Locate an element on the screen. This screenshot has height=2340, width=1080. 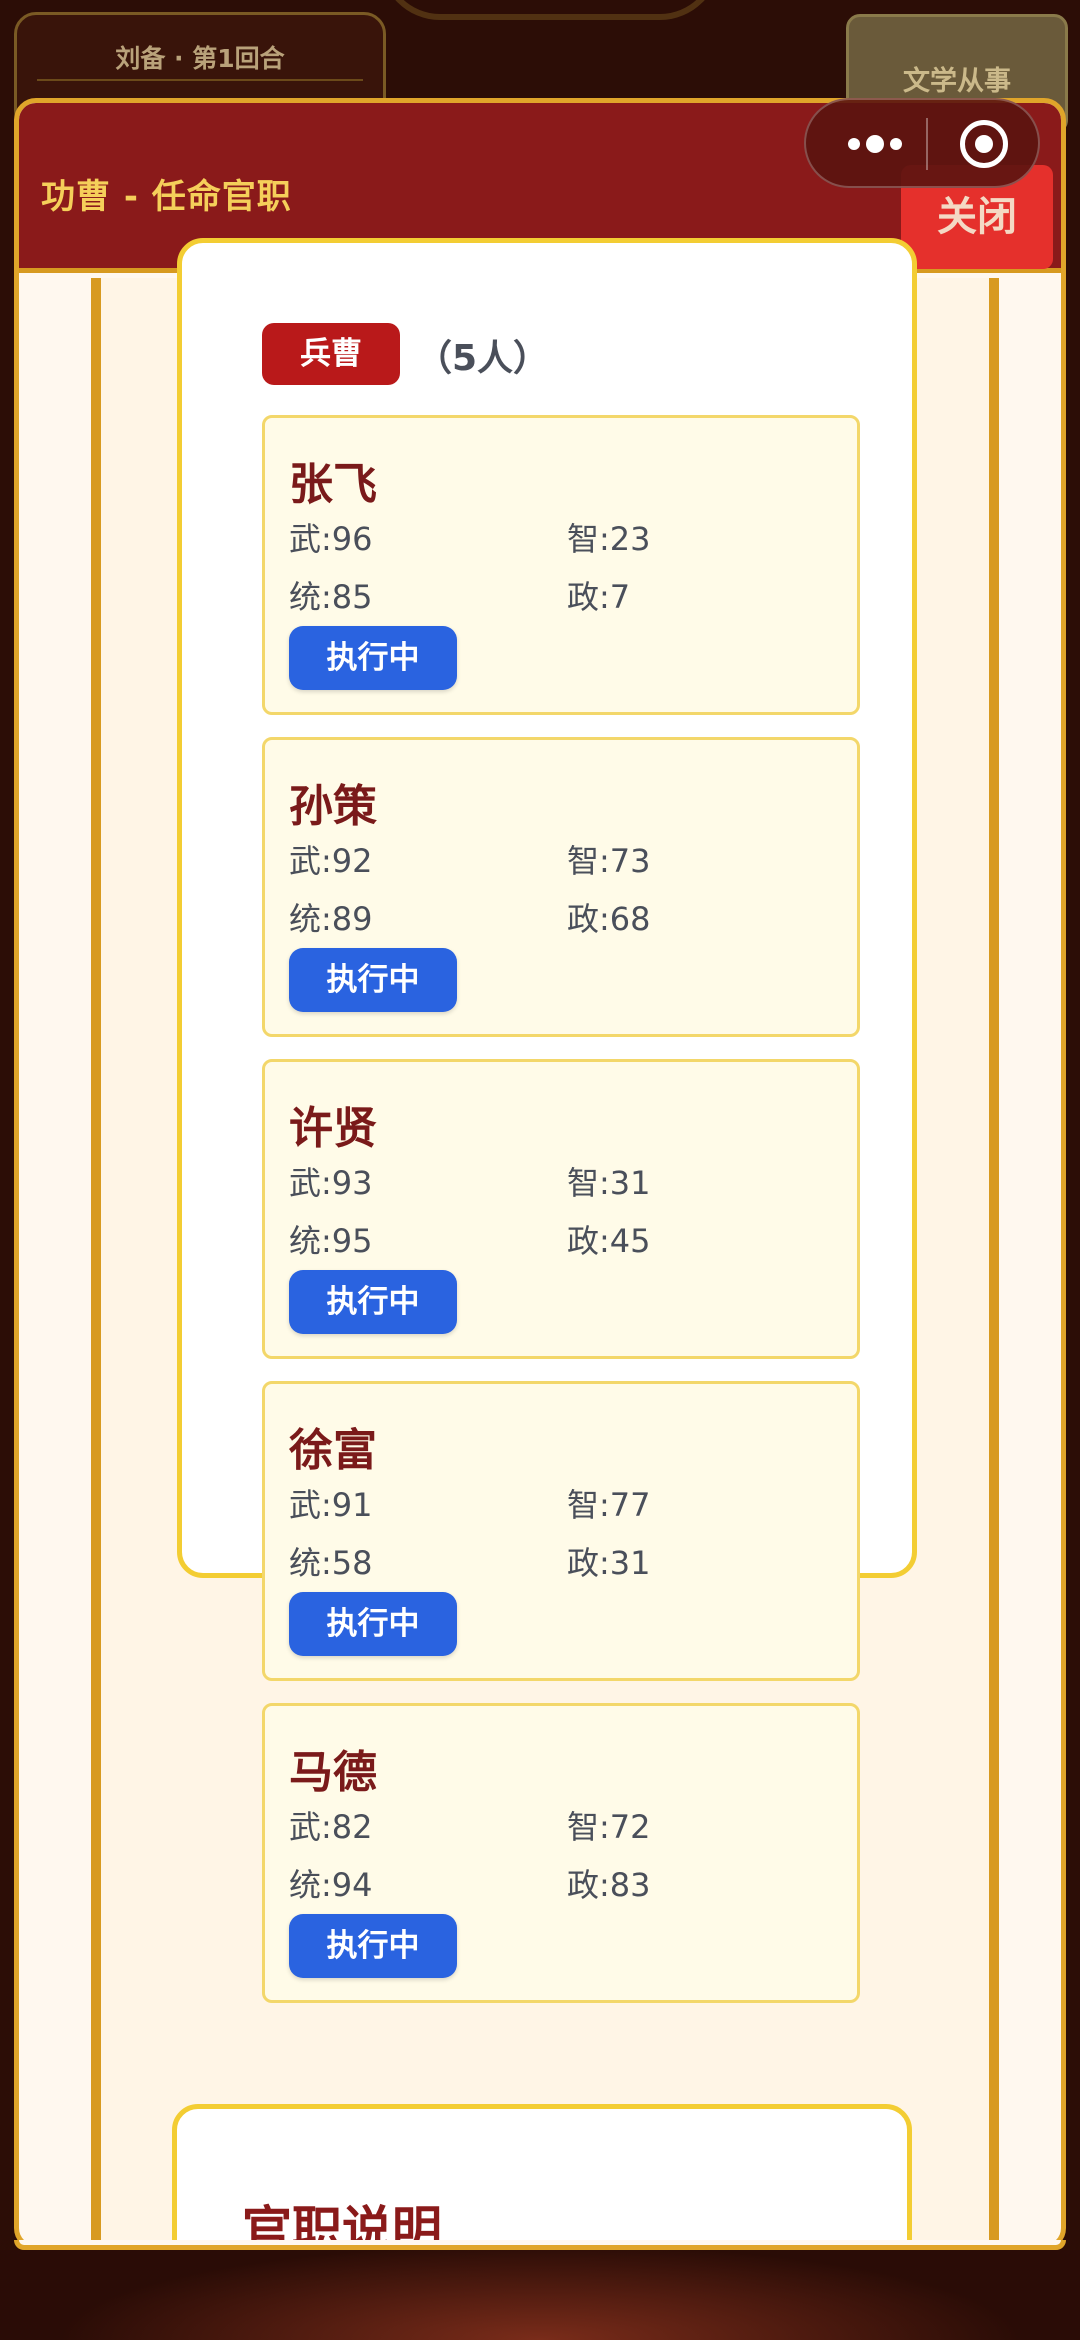
stat-martial: 武:82 is located at coordinates (331, 1827).